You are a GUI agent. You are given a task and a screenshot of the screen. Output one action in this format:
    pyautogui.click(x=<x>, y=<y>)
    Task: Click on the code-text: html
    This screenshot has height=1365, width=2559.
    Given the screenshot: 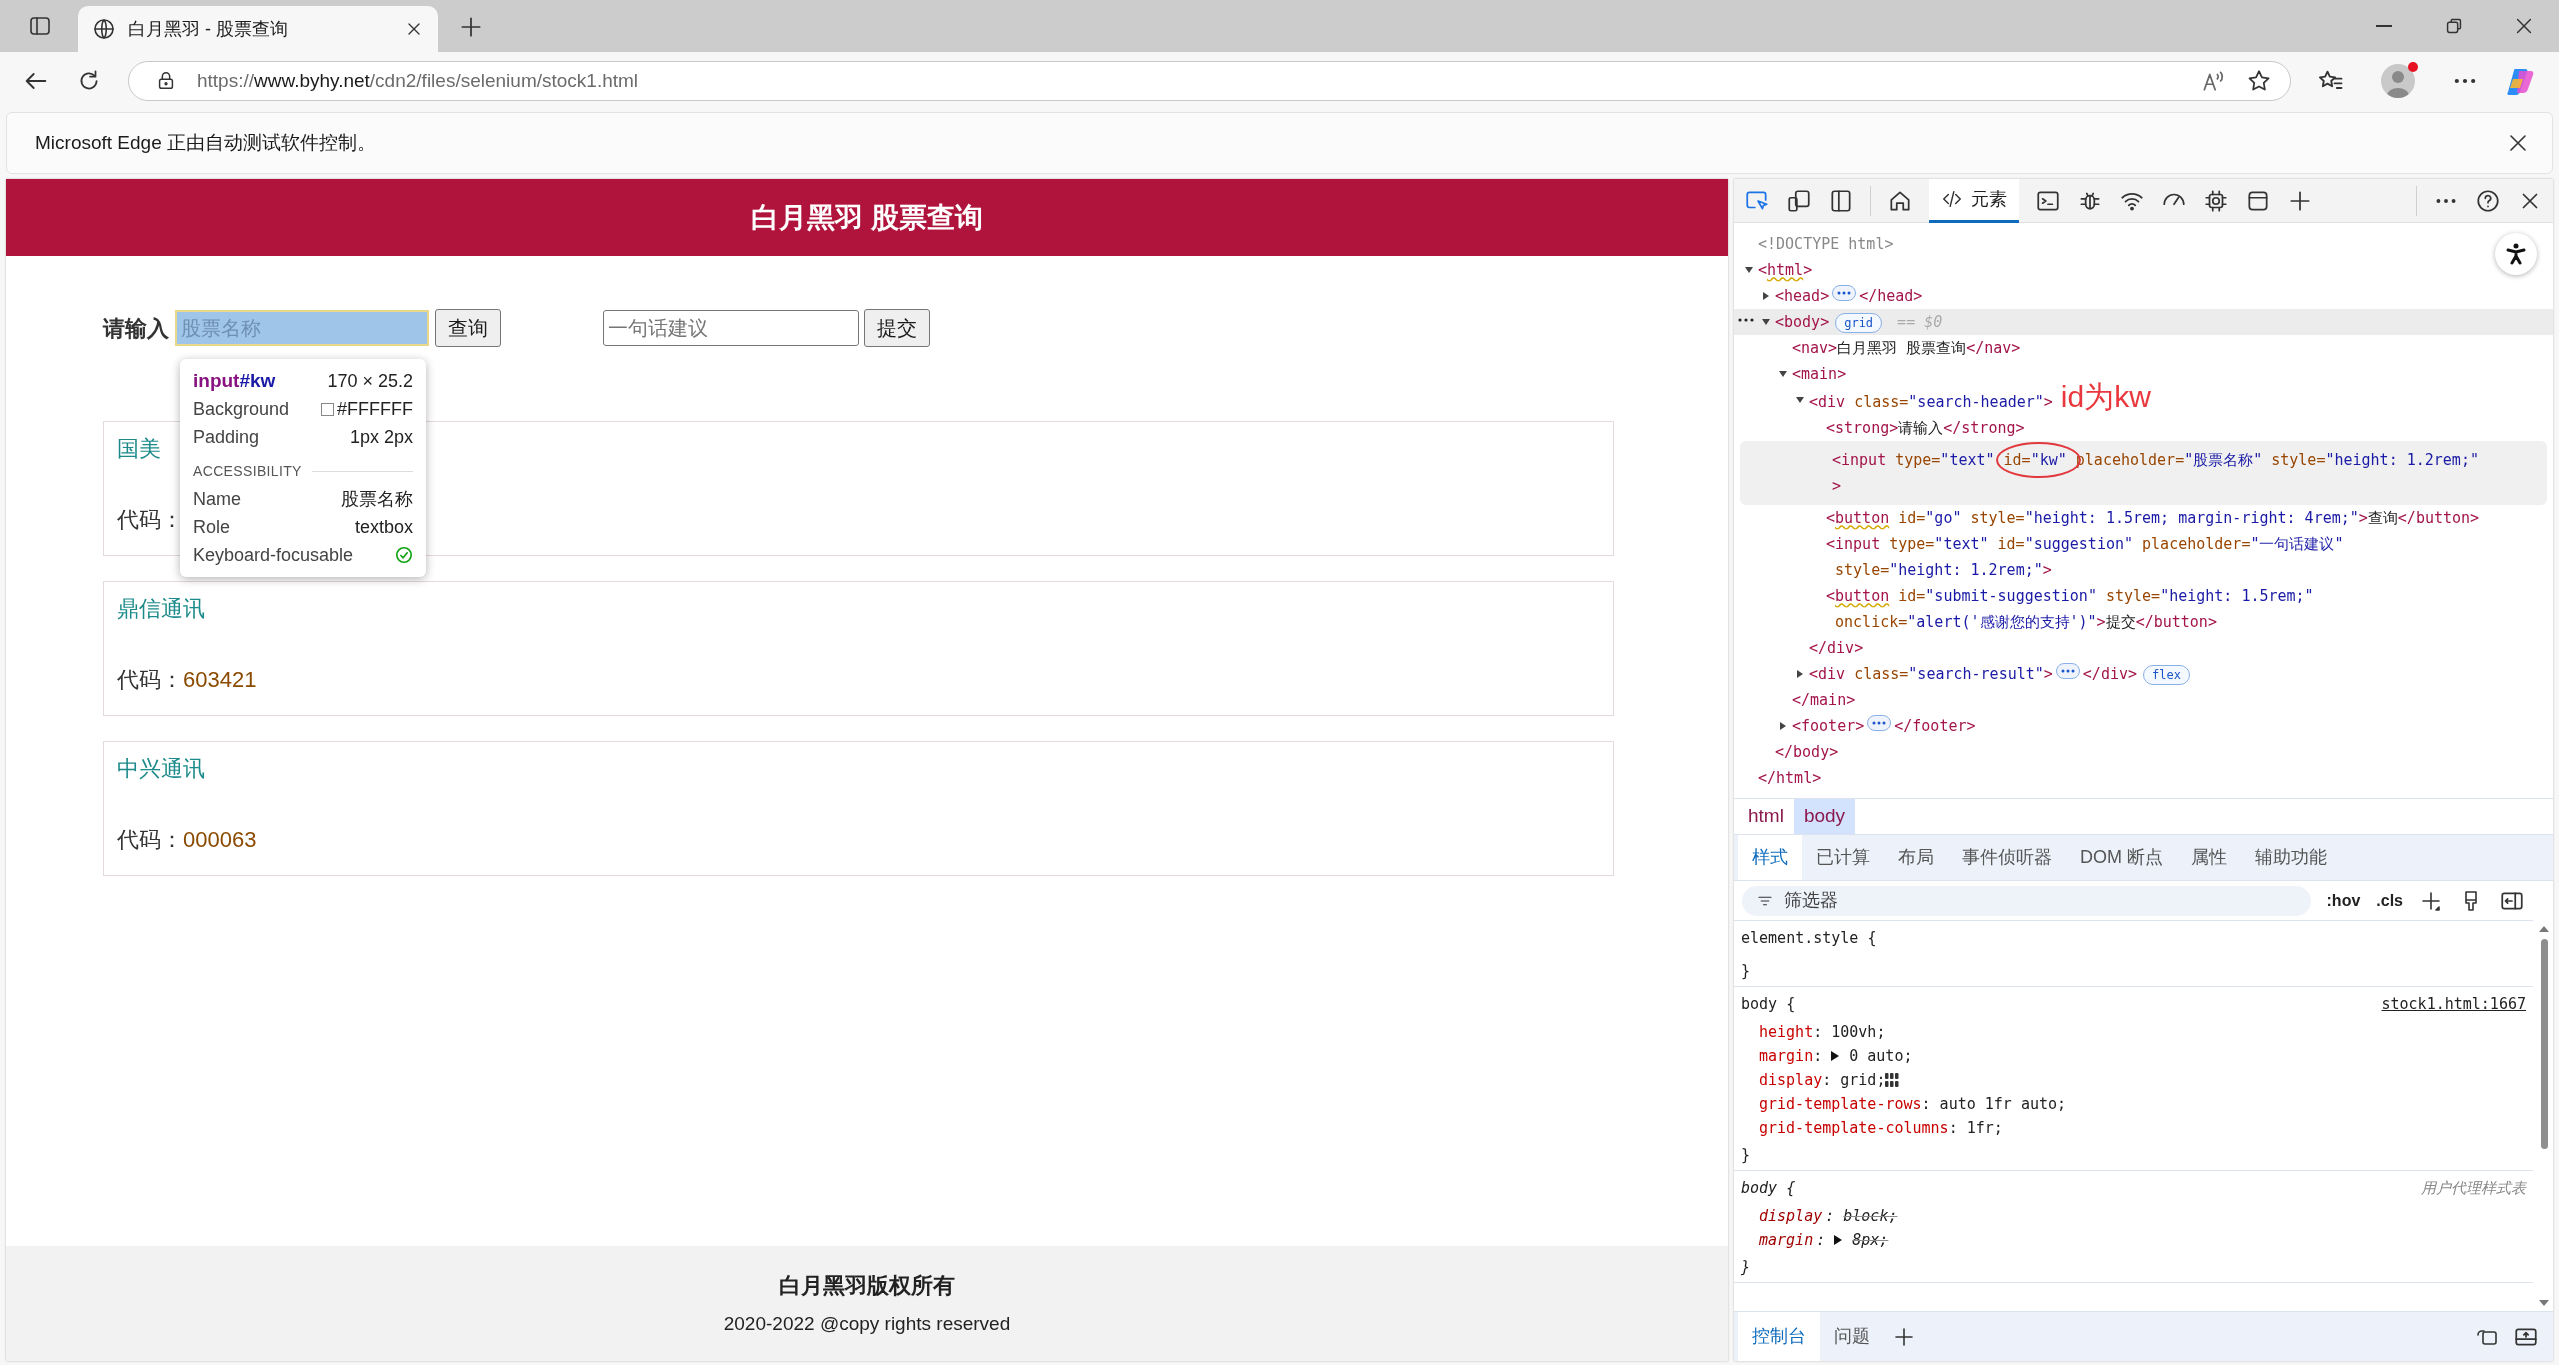 What is the action you would take?
    pyautogui.click(x=1785, y=270)
    